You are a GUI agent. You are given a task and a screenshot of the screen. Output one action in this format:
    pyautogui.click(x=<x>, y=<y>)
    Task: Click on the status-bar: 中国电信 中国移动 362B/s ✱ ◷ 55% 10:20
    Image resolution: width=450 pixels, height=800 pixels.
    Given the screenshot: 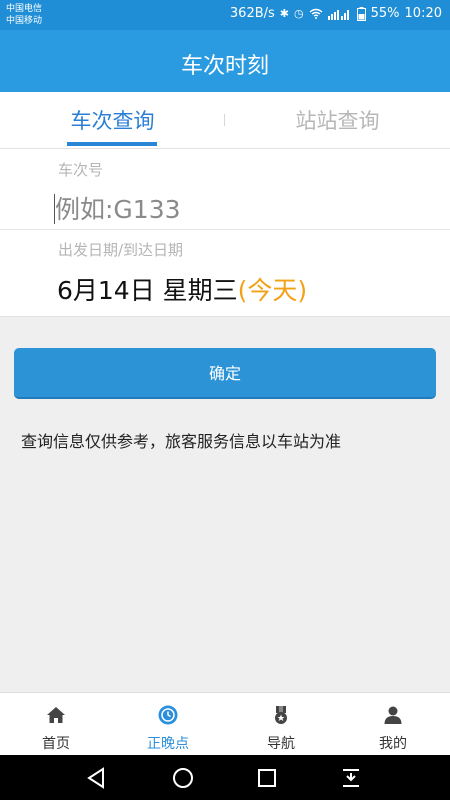 What is the action you would take?
    pyautogui.click(x=225, y=15)
    